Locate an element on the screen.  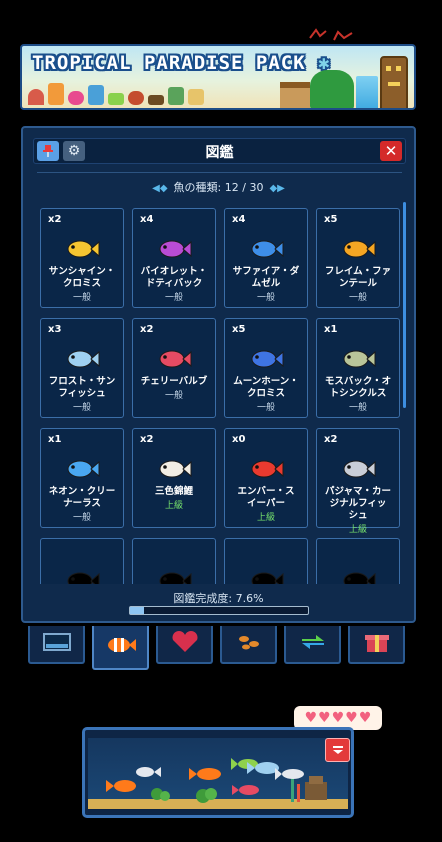
close-icon: ✕ is located at coordinates (391, 151).